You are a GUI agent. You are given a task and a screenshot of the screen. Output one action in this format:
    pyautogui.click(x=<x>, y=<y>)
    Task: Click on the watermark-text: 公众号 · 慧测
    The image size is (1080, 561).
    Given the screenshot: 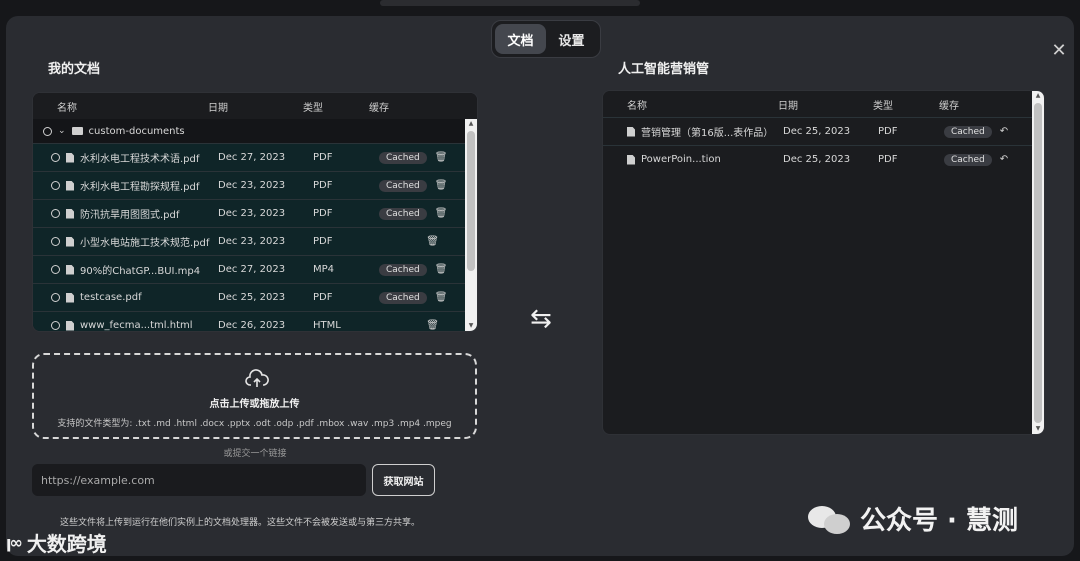 What is the action you would take?
    pyautogui.click(x=939, y=521)
    